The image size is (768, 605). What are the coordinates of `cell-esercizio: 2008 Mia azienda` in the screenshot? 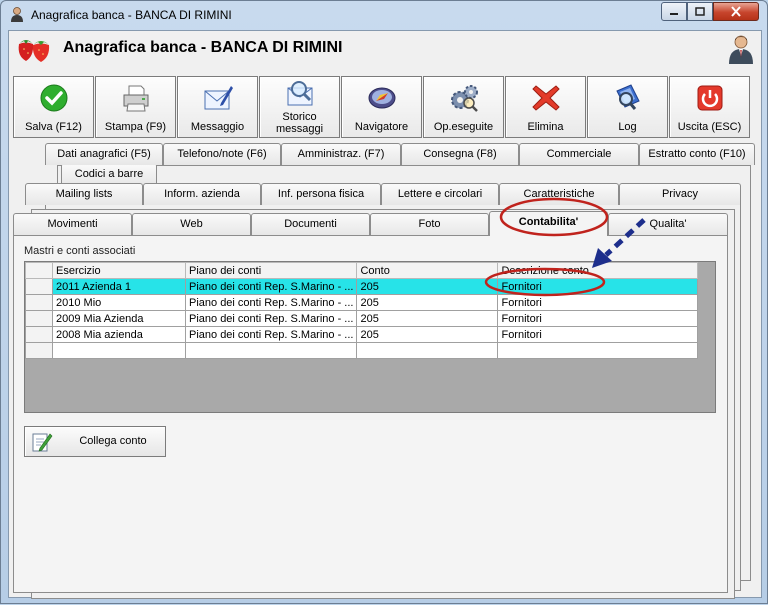 It's located at (119, 334).